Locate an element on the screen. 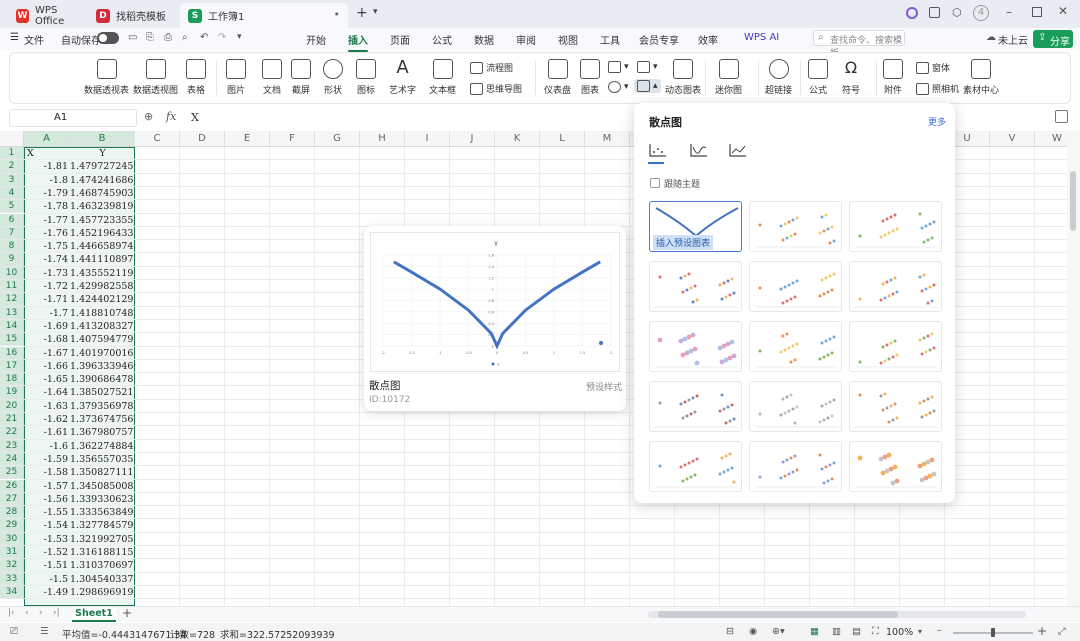  camera-button: 照相机 is located at coordinates (937, 88).